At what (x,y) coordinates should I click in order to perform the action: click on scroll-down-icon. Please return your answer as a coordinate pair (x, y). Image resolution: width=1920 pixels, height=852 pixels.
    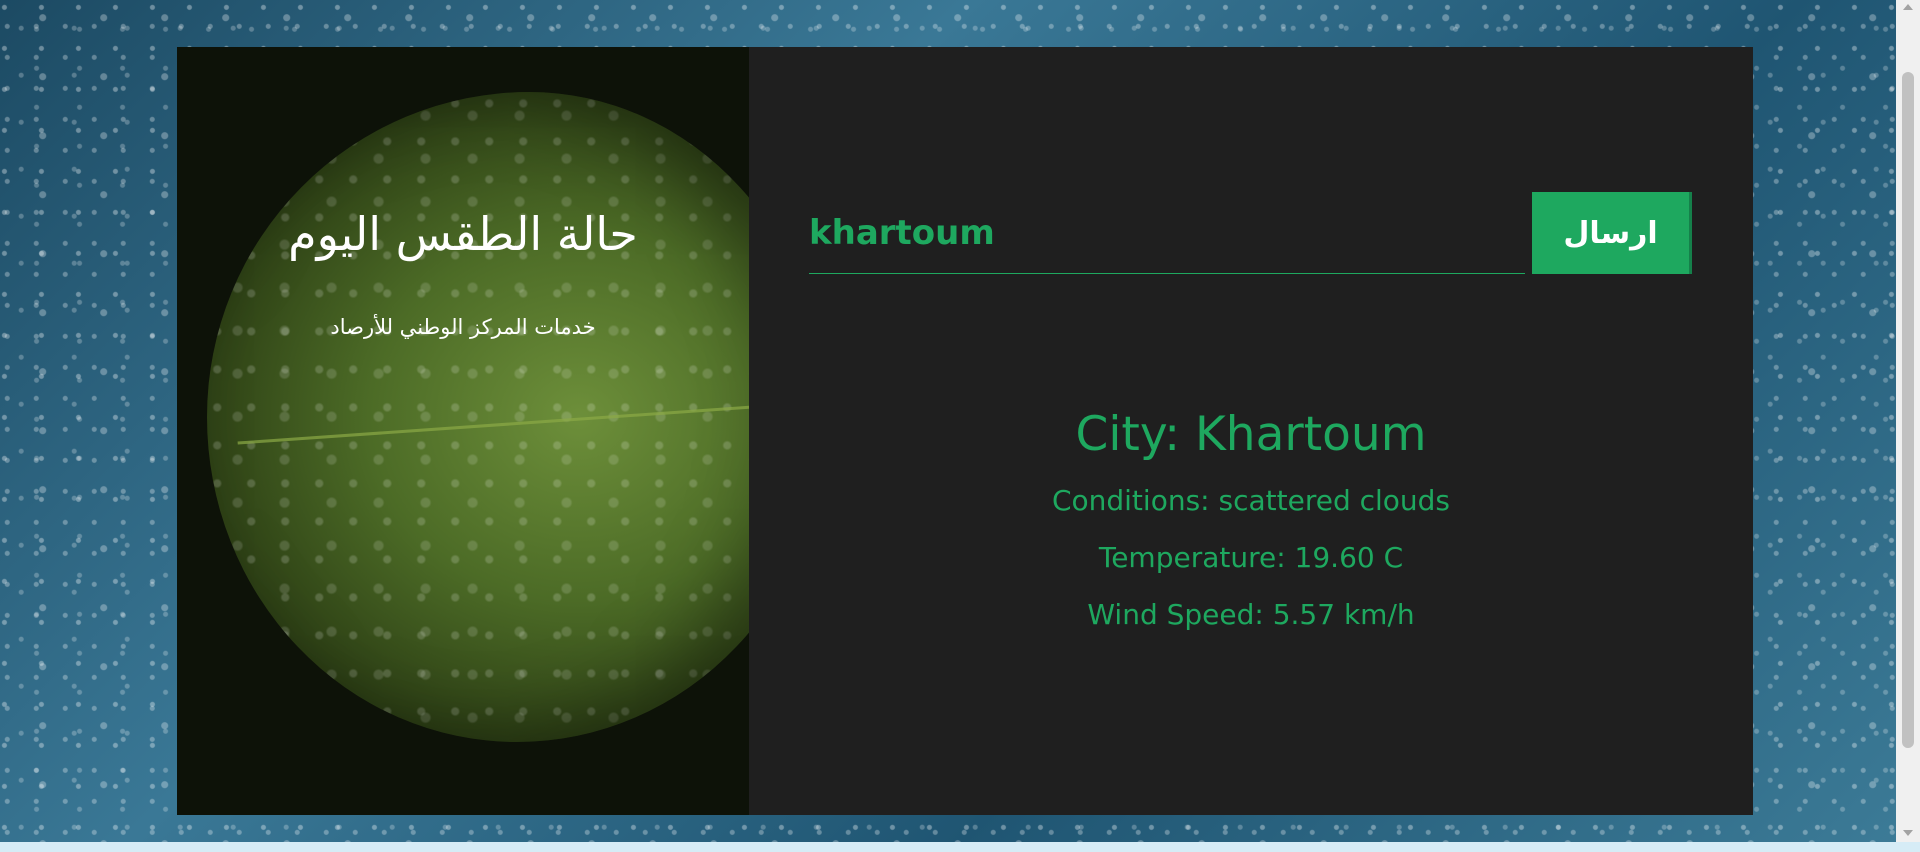
    Looking at the image, I should click on (1908, 833).